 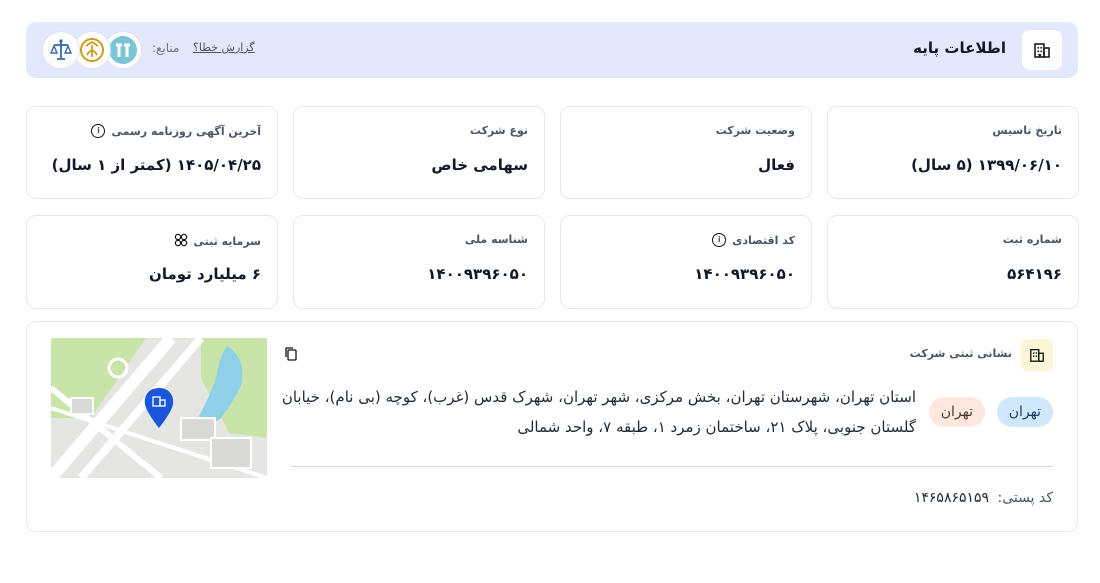 What do you see at coordinates (1024, 412) in the screenshot?
I see `province-chip: تهران` at bounding box center [1024, 412].